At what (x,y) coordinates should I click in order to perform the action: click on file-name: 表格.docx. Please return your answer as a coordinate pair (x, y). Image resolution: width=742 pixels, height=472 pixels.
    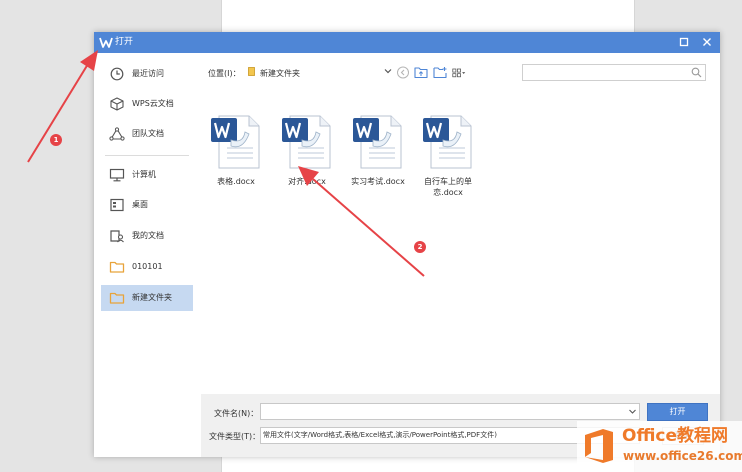
    Looking at the image, I should click on (236, 181).